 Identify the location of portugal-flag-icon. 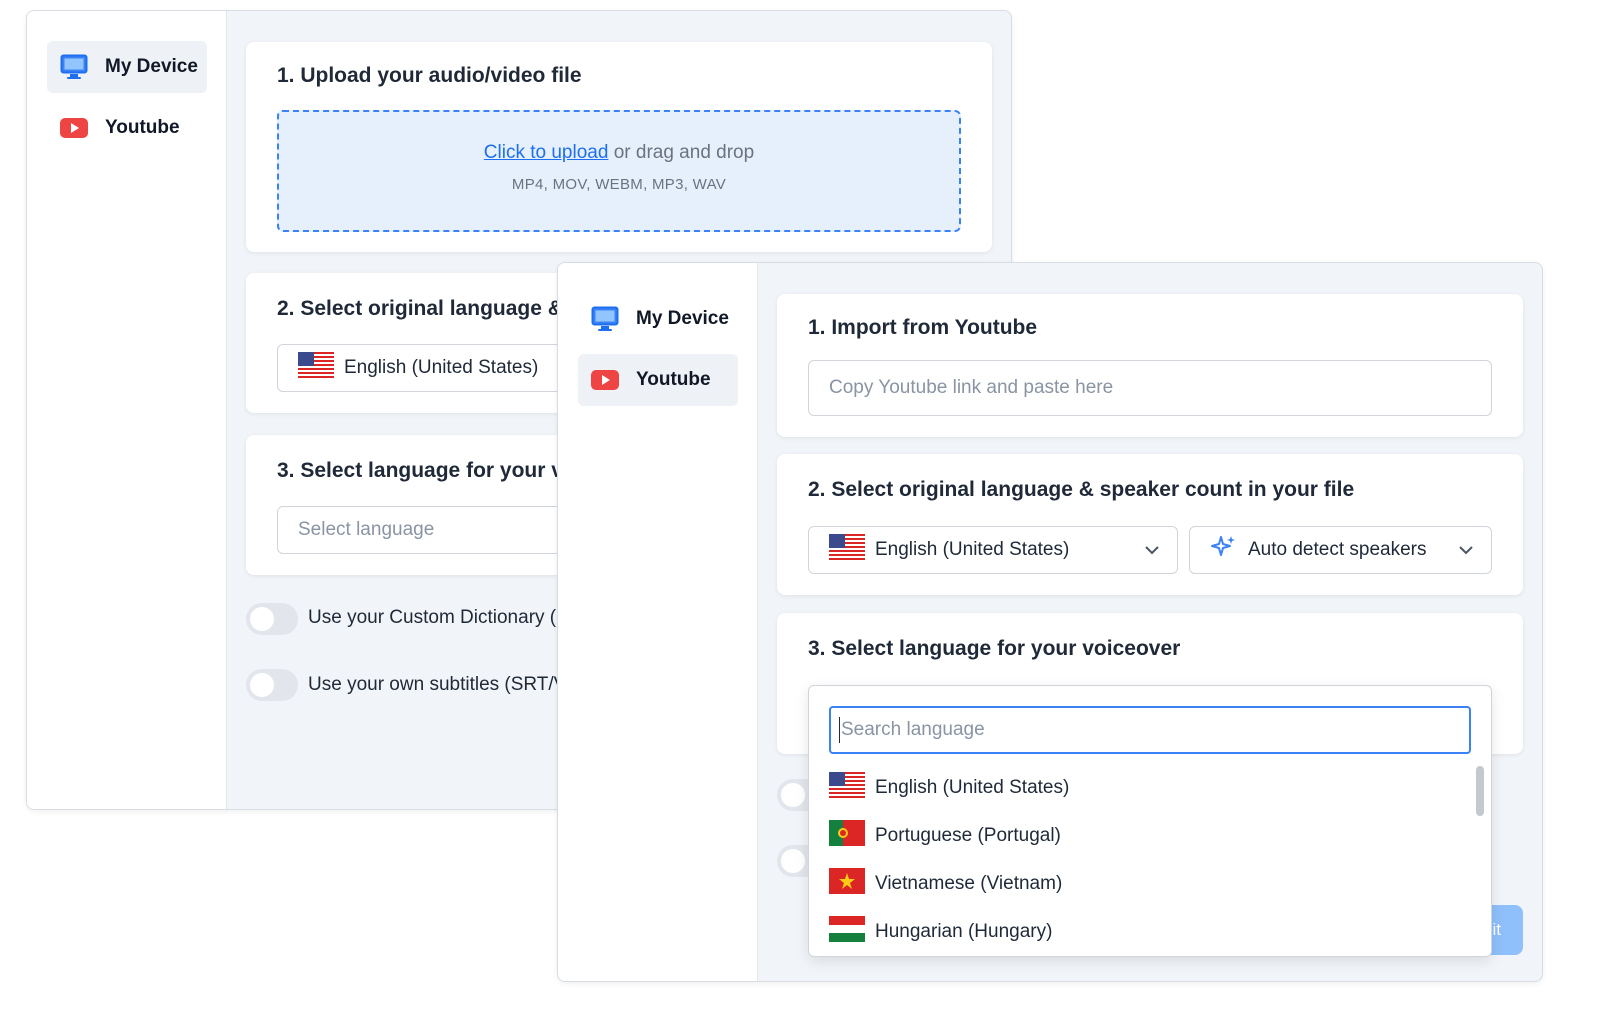
(847, 836).